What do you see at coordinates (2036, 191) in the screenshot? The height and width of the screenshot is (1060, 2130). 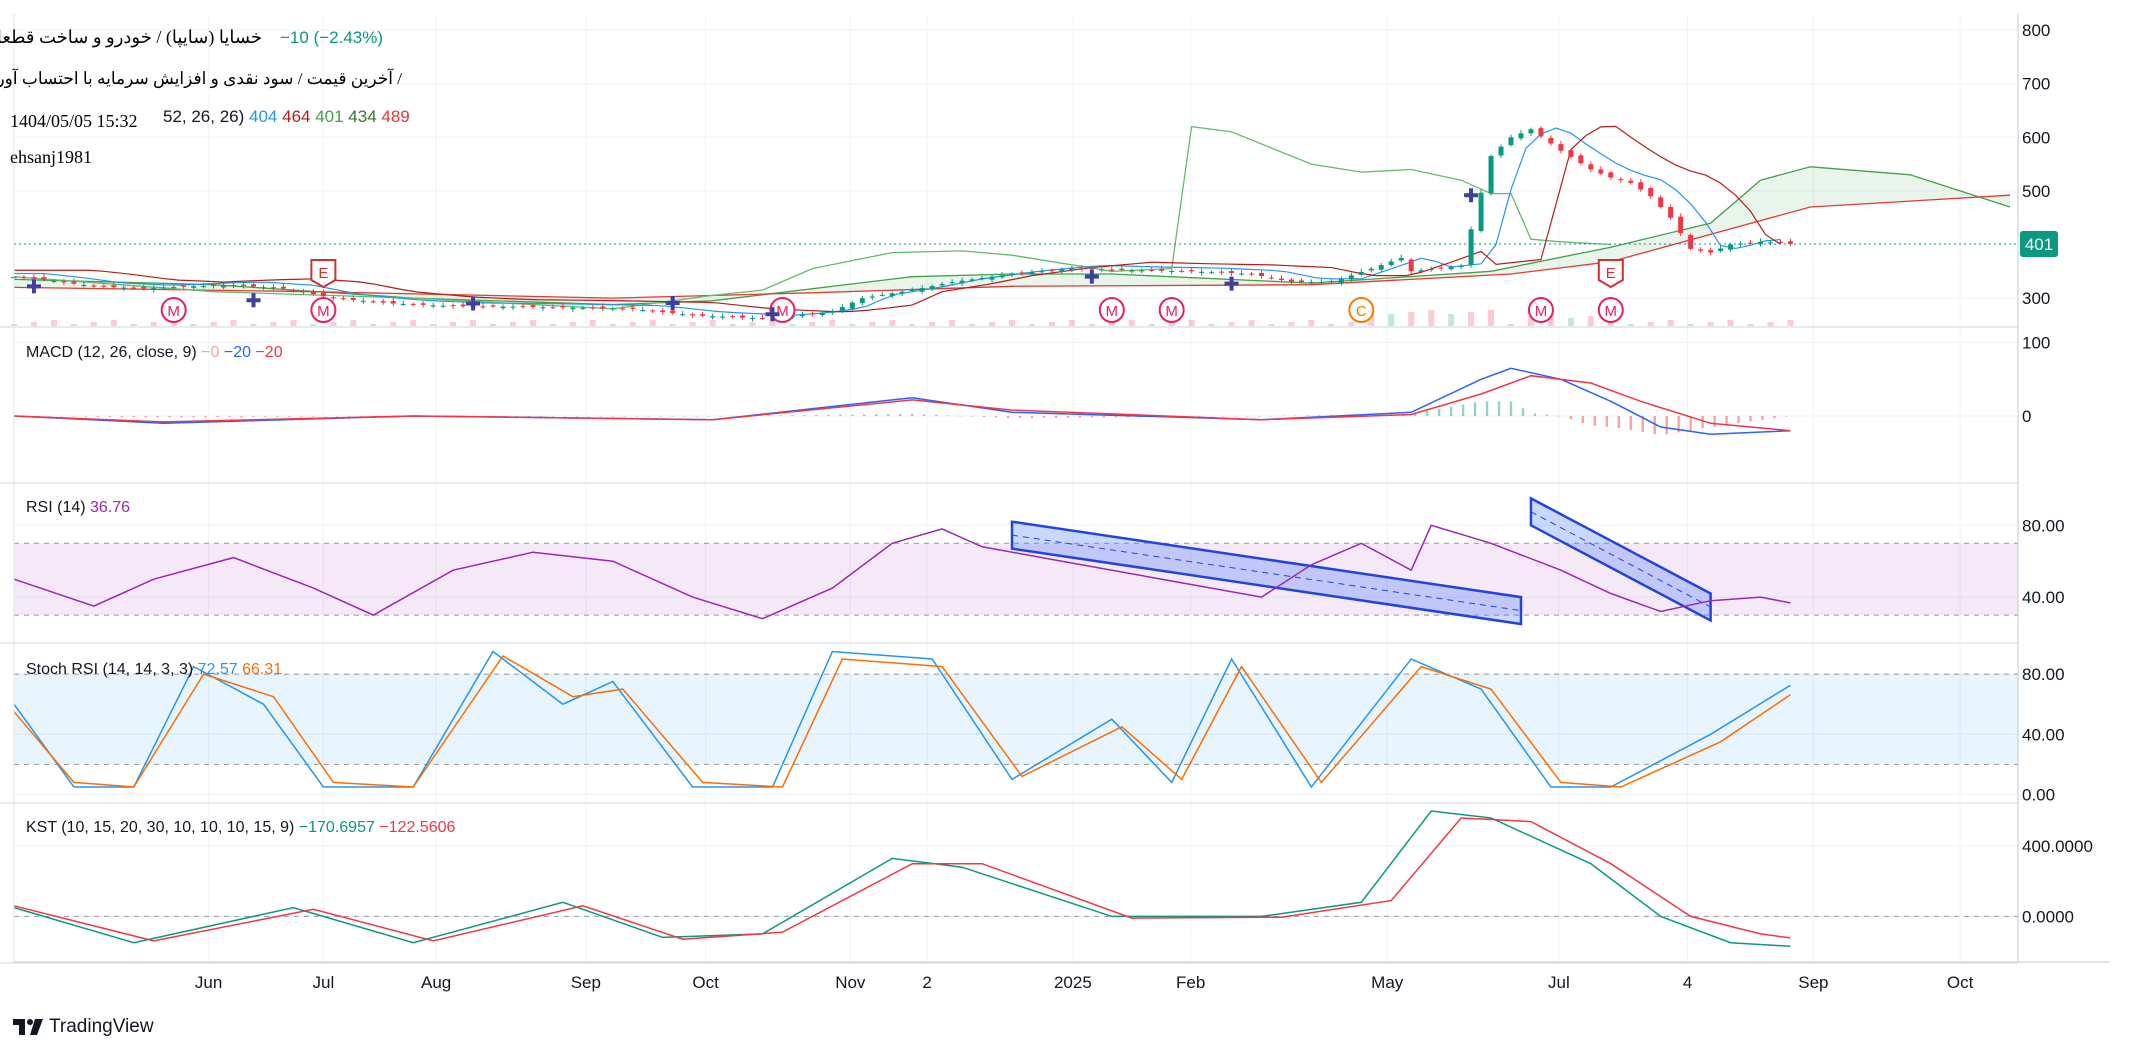 I see `y-tick-label: 500` at bounding box center [2036, 191].